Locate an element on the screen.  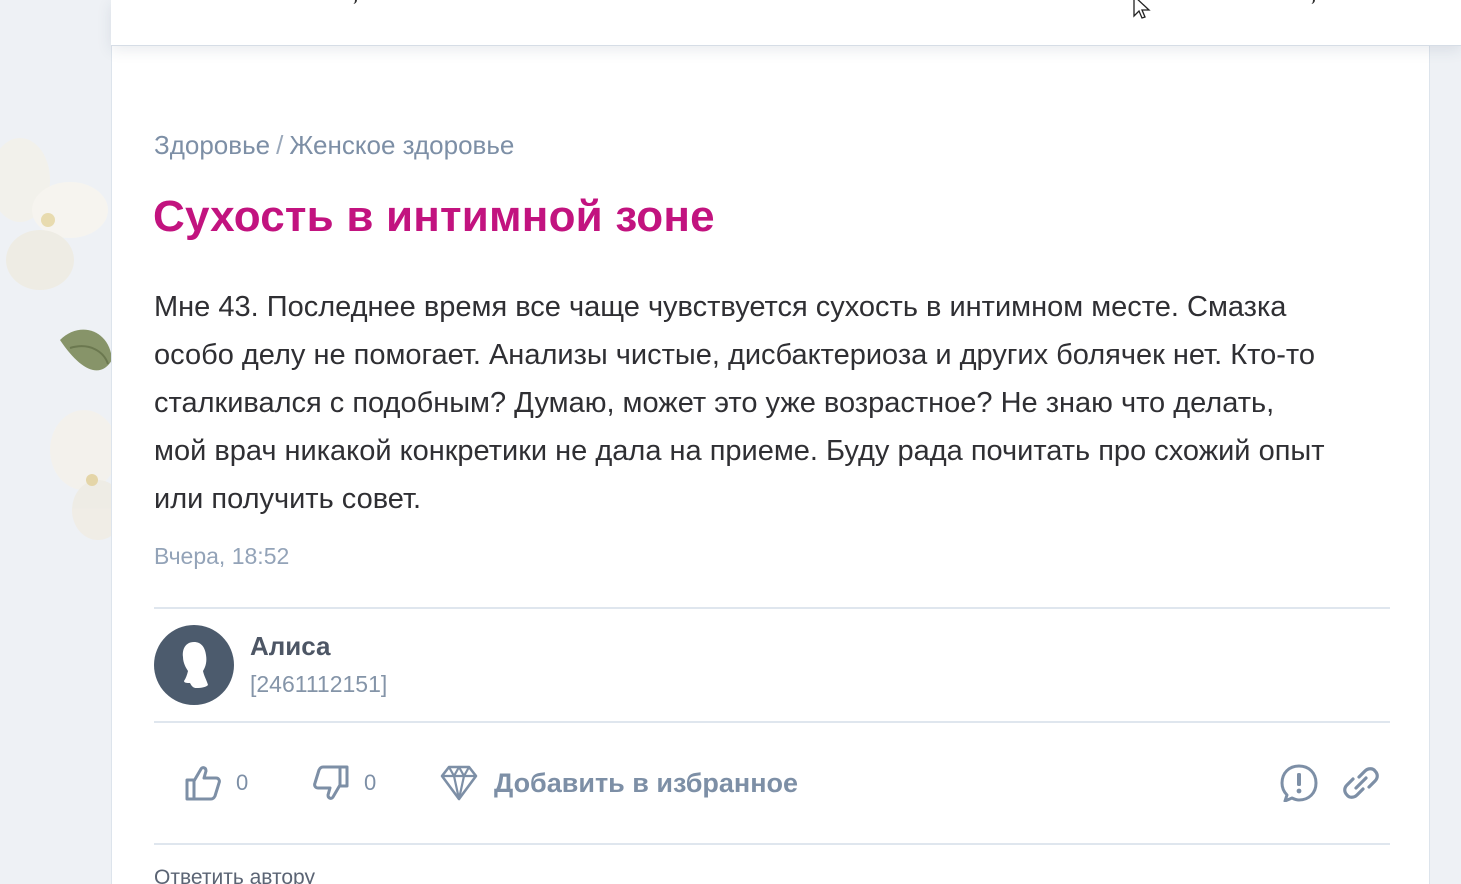
author-id: [2461112151] is located at coordinates (319, 684).